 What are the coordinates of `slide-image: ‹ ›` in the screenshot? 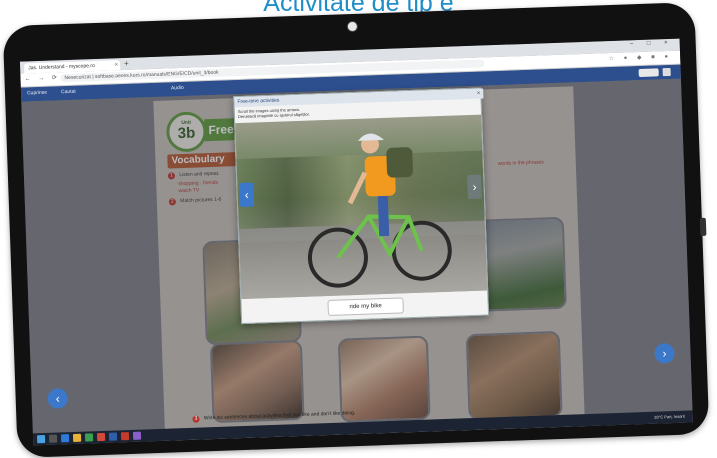 It's located at (361, 207).